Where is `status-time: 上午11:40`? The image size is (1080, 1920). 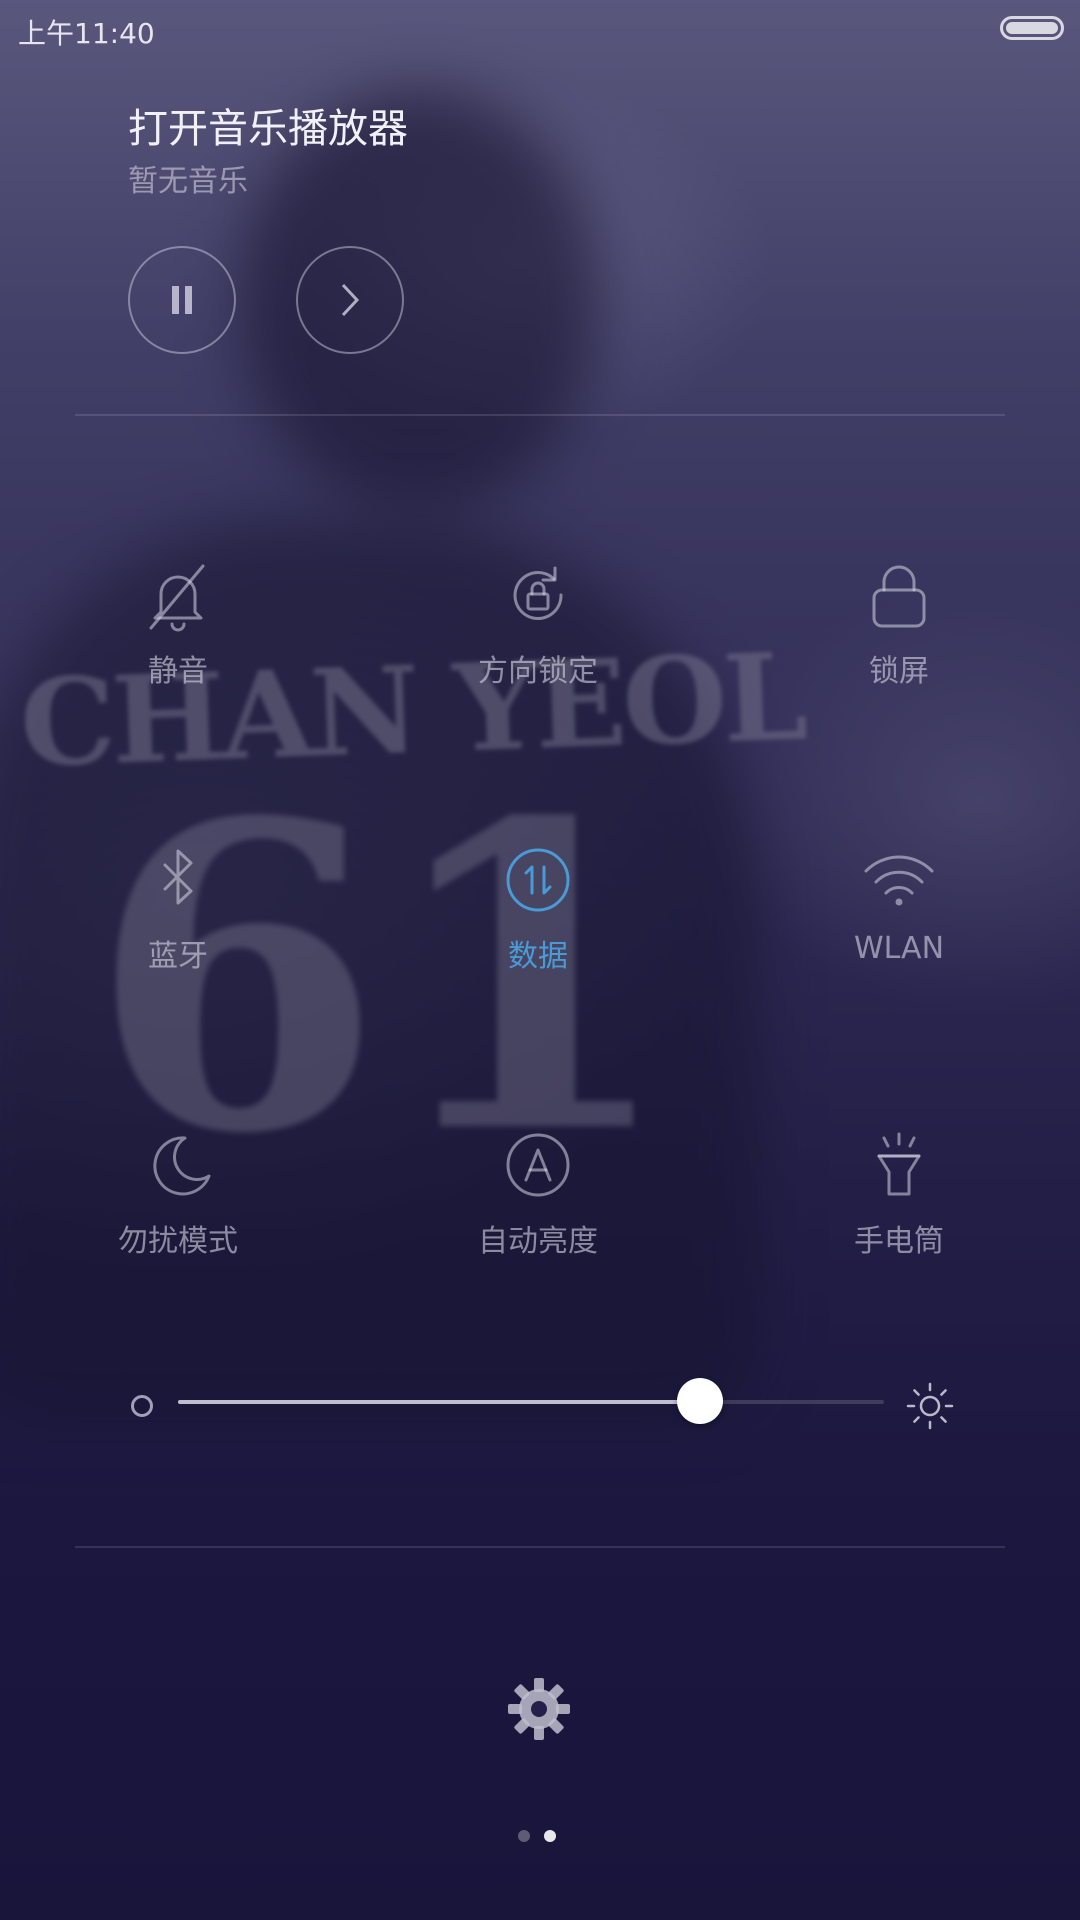 status-time: 上午11:40 is located at coordinates (86, 33).